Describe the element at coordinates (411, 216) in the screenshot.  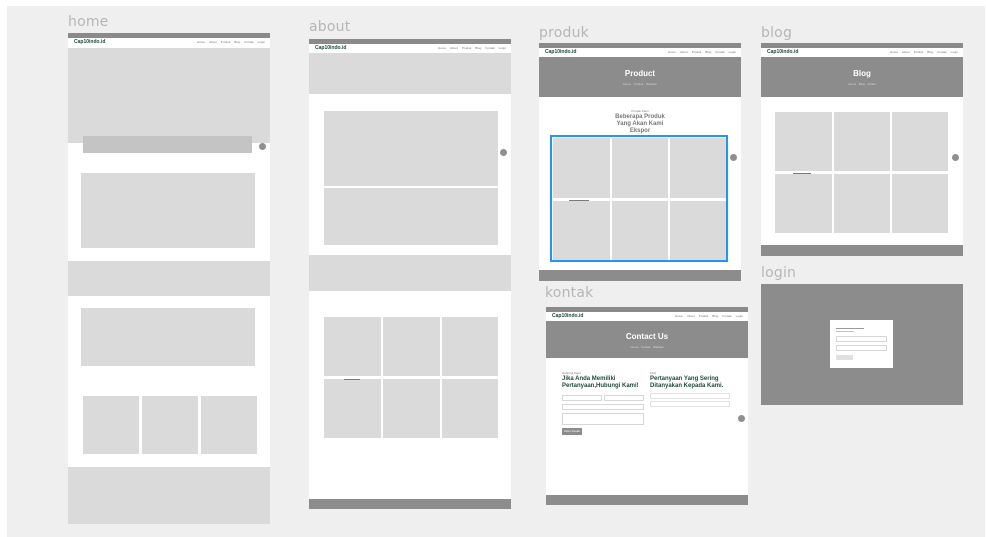
I see `about-image-bottom` at that location.